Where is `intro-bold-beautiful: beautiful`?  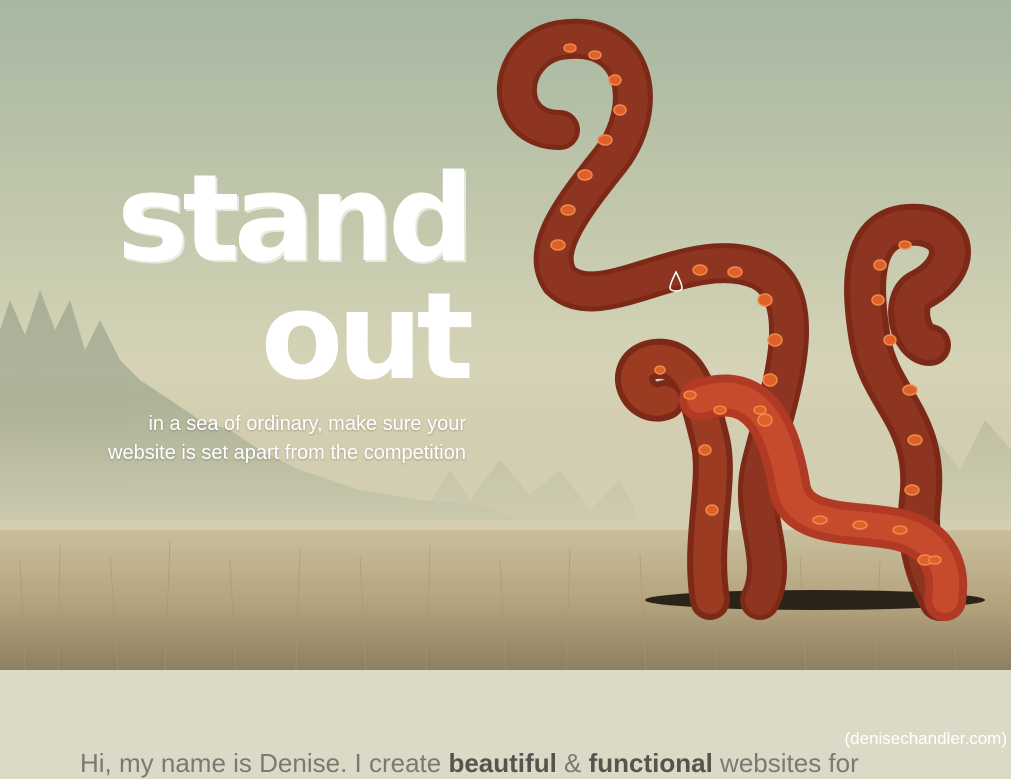
intro-bold-beautiful: beautiful is located at coordinates (502, 763).